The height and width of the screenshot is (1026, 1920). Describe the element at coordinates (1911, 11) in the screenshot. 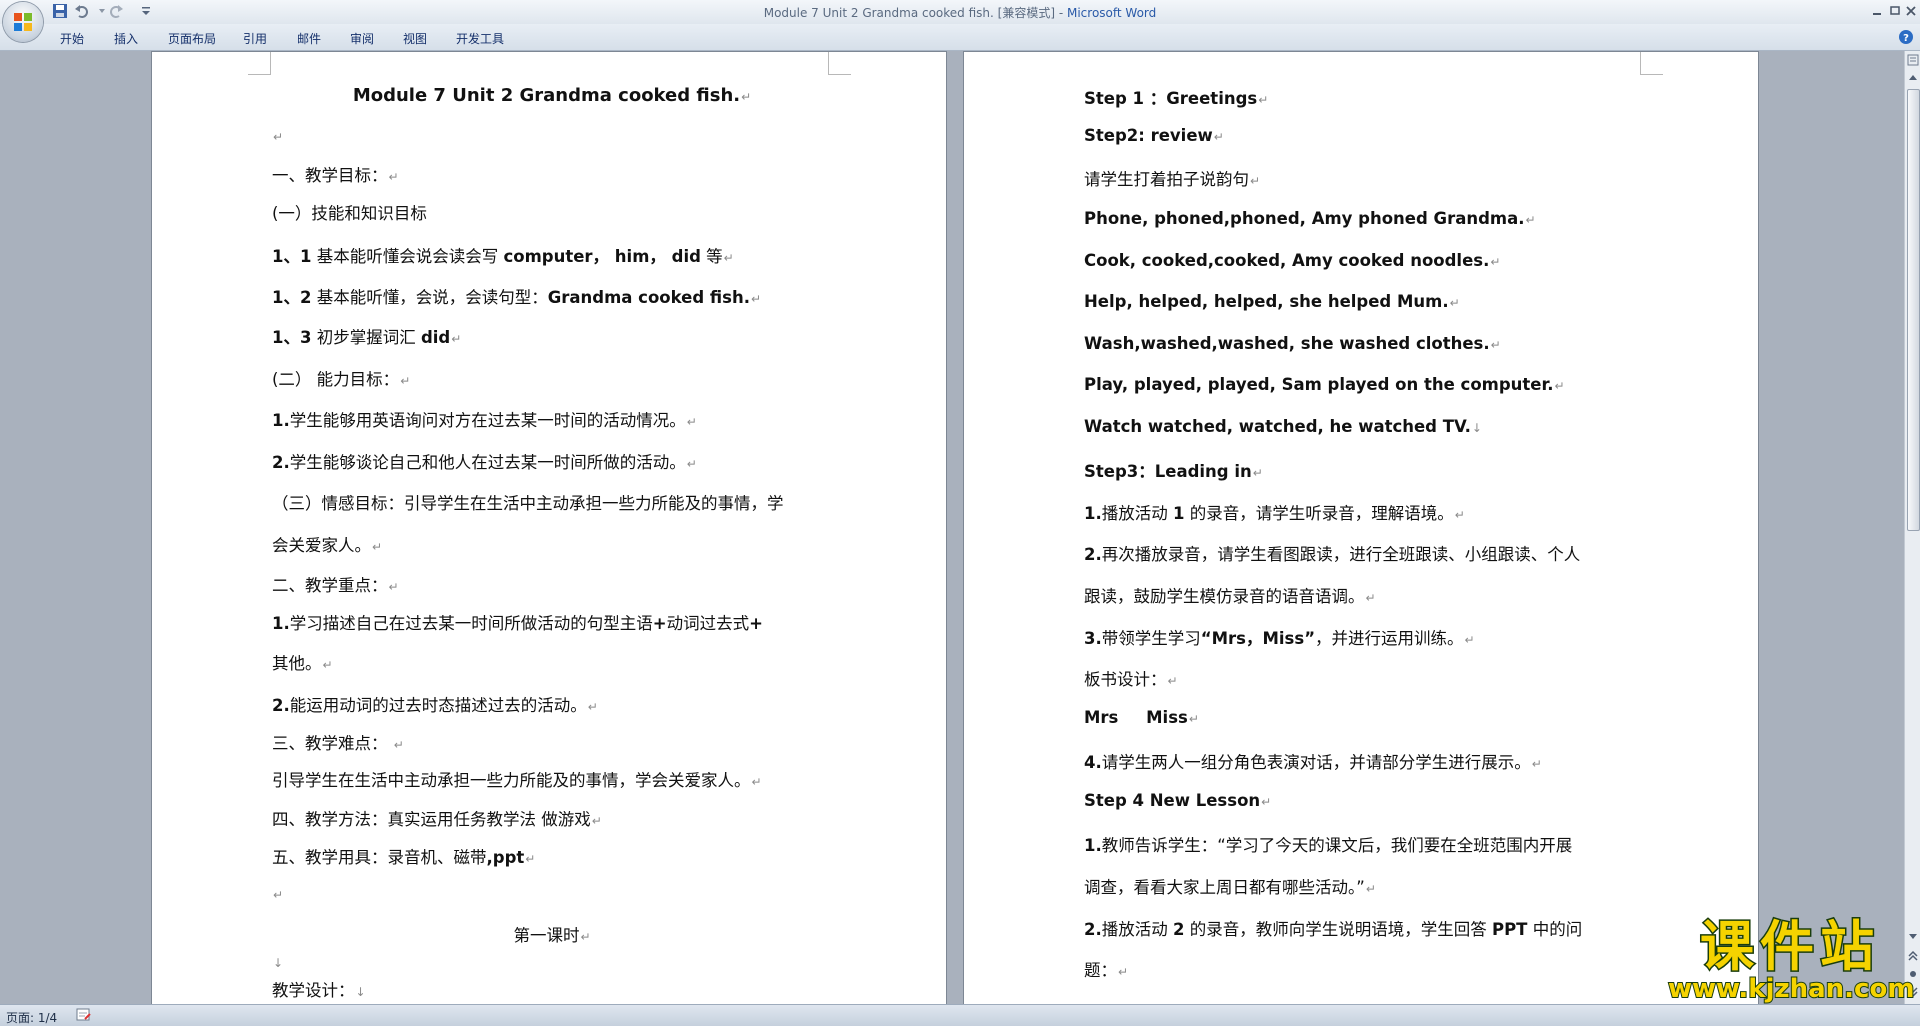

I see `close-icon` at that location.